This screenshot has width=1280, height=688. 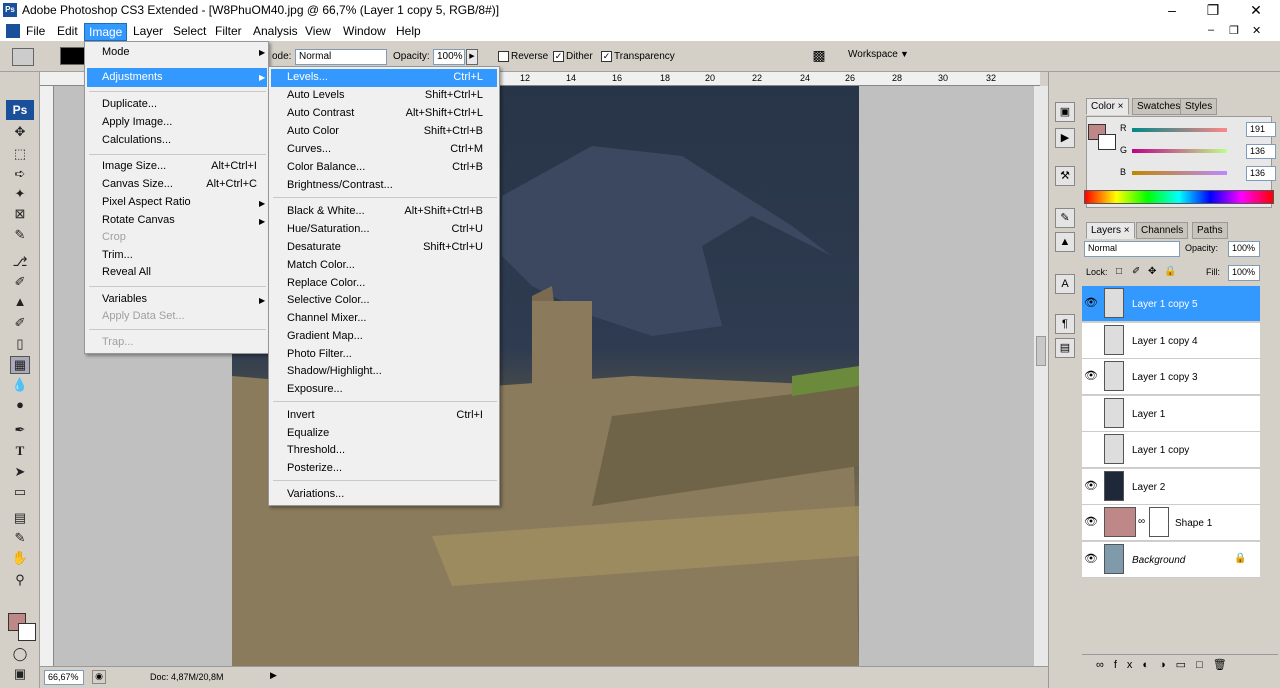 I want to click on lock-image-icon: ✐, so click(x=1136, y=271).